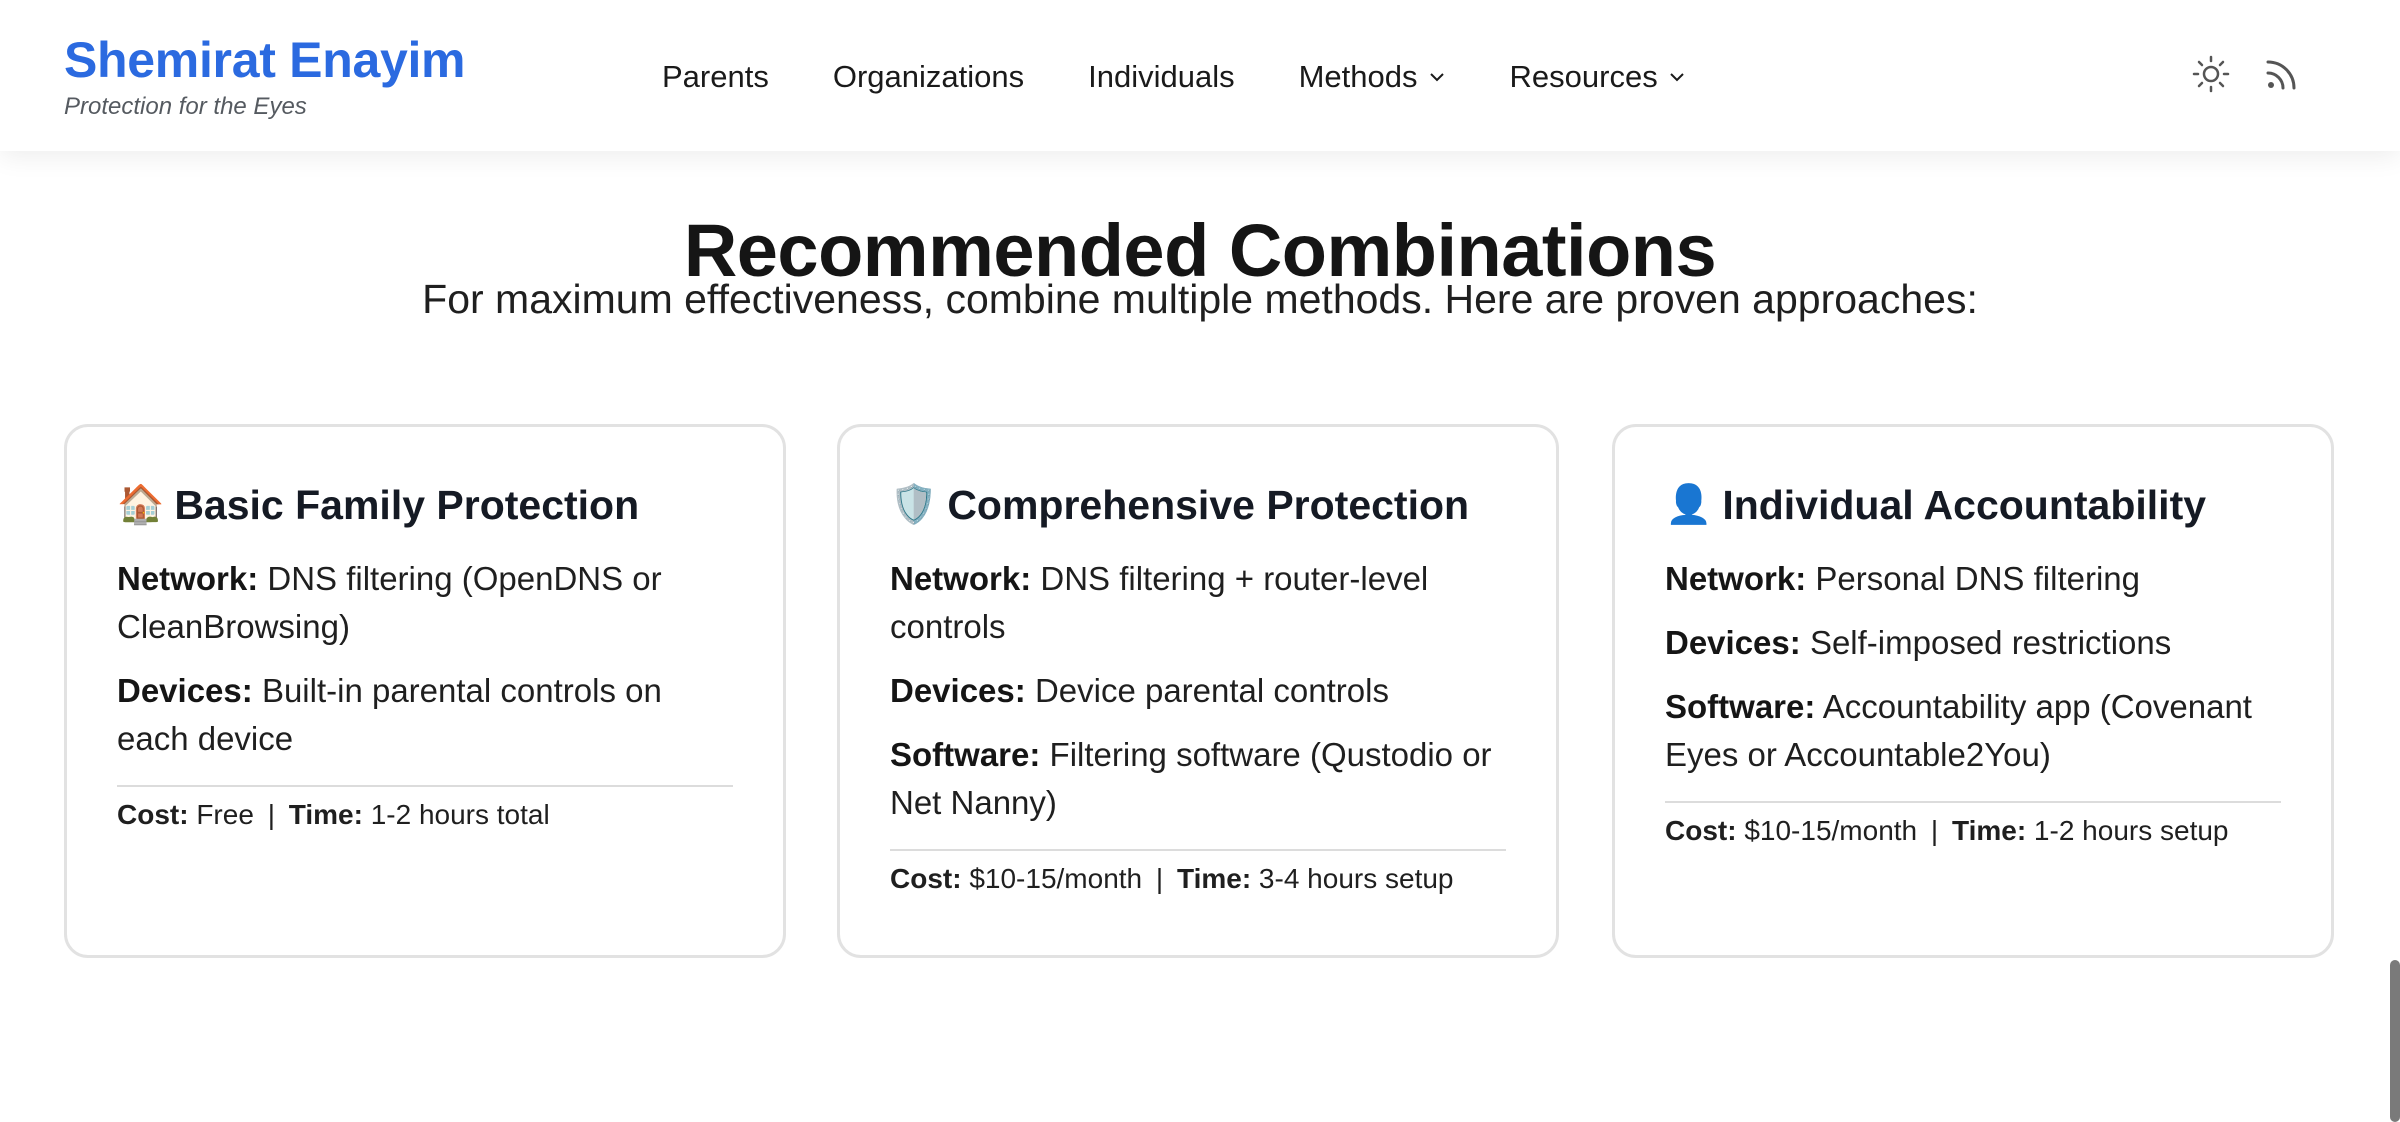  I want to click on nav-label: Individuals, so click(1161, 76).